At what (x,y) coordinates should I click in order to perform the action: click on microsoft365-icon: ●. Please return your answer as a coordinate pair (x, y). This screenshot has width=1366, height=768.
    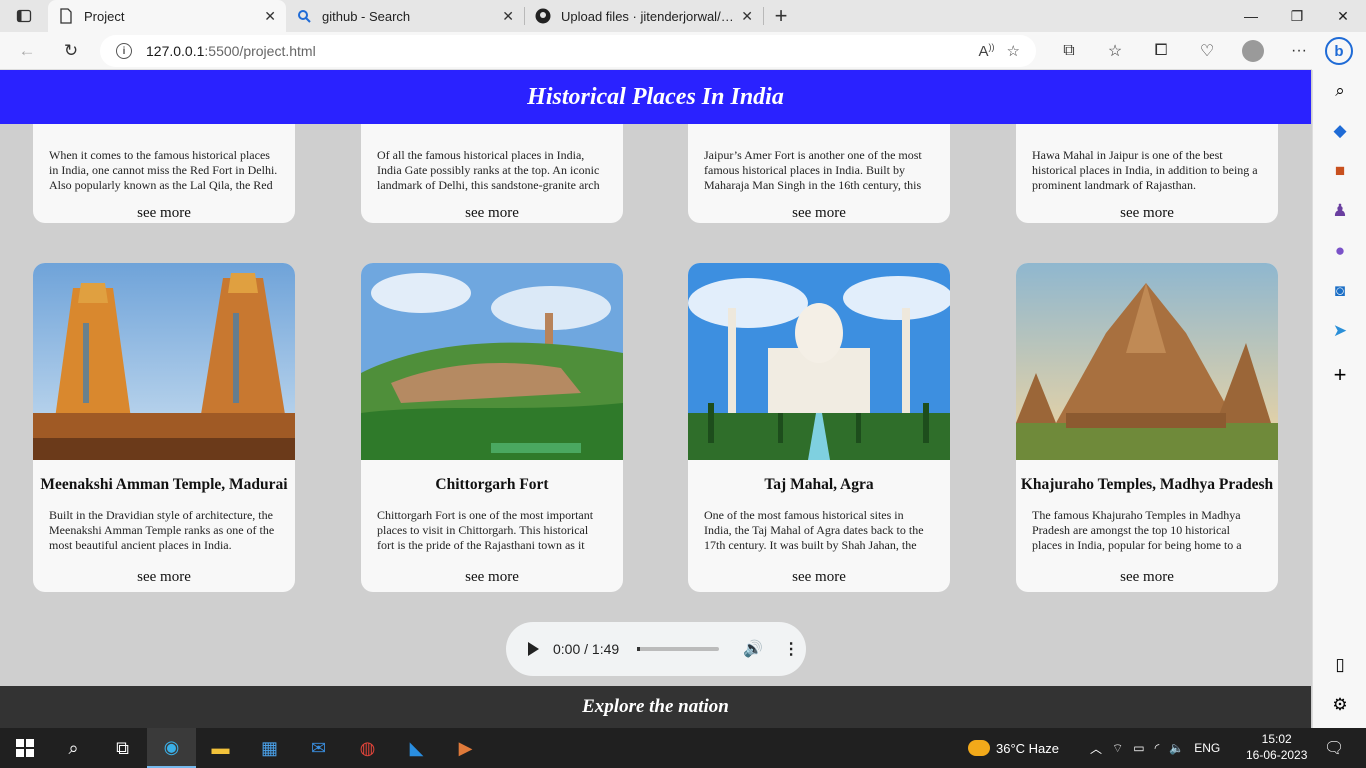
    Looking at the image, I should click on (1339, 251).